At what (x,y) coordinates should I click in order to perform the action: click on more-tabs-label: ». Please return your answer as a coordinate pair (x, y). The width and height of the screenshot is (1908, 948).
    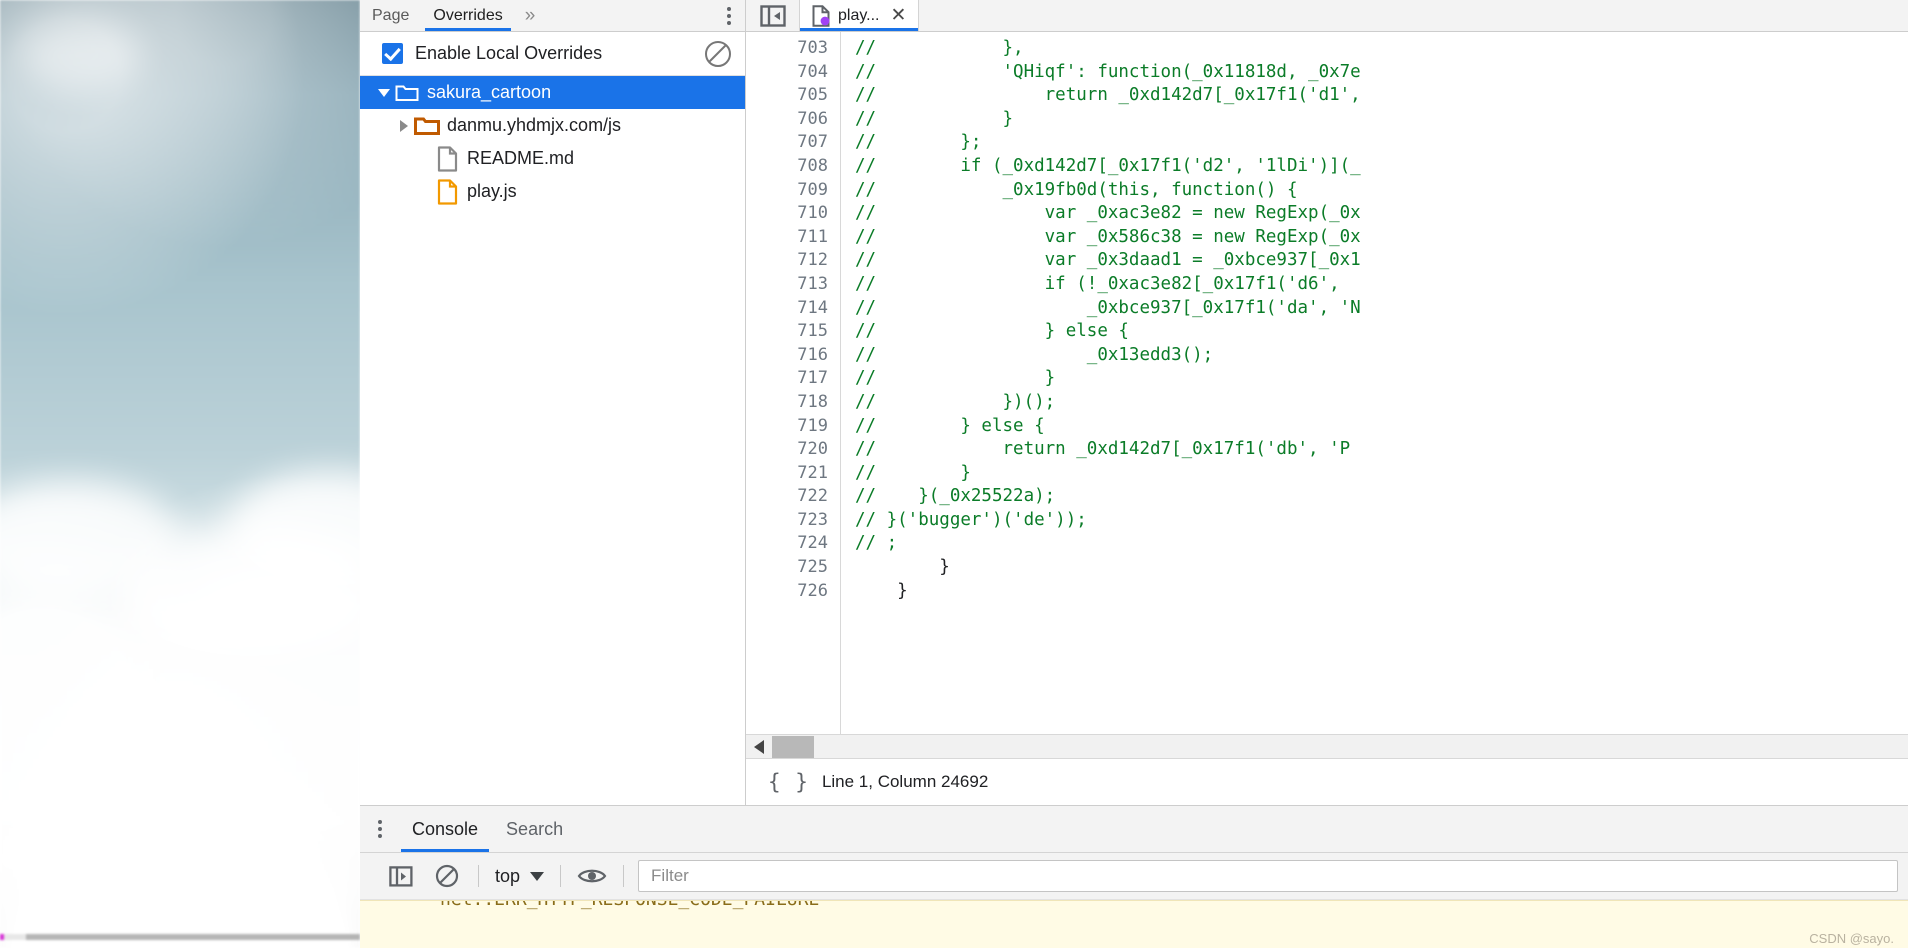
    Looking at the image, I should click on (529, 15).